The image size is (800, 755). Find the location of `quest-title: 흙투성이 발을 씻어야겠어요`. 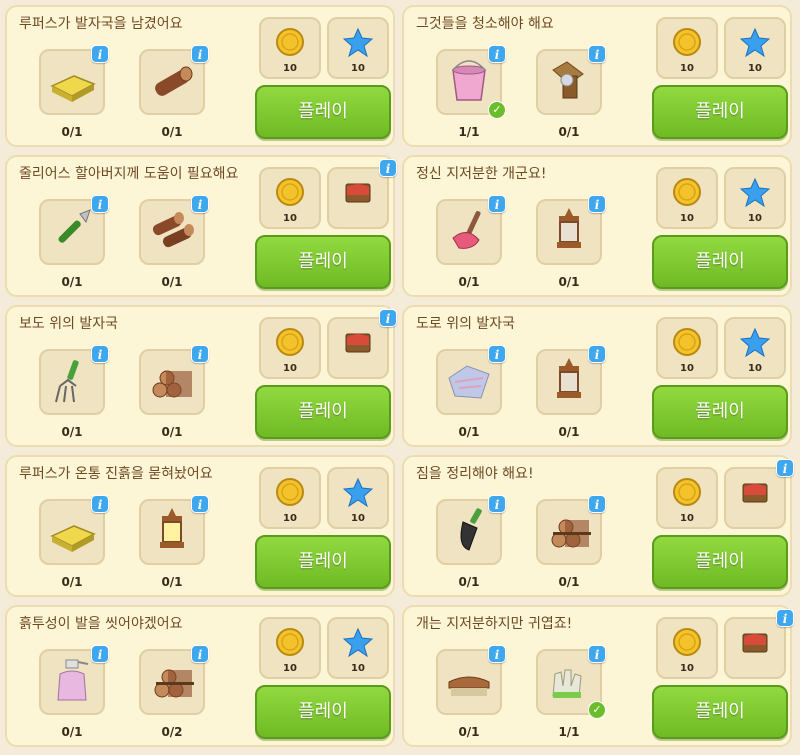

quest-title: 흙투성이 발을 씻어야겠어요 is located at coordinates (101, 624).